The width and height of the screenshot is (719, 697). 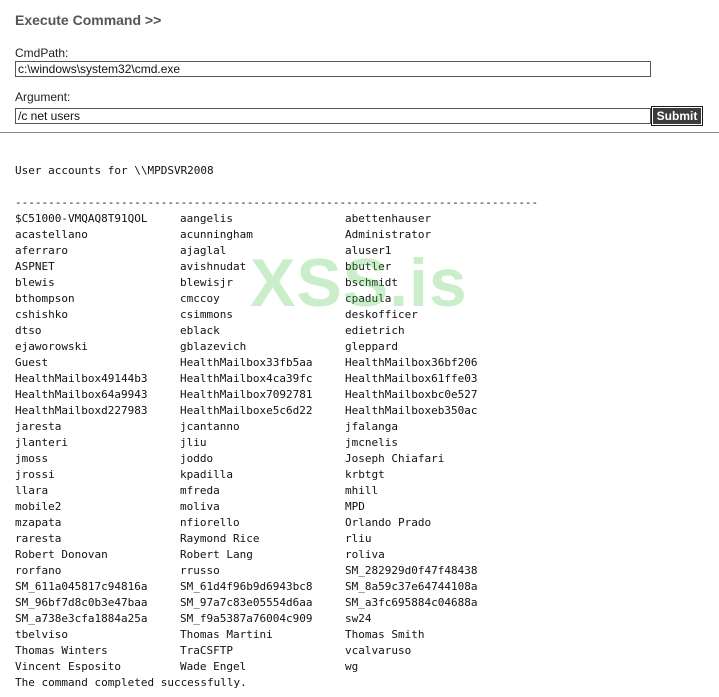 I want to click on account-name: ajaglal, so click(x=203, y=250).